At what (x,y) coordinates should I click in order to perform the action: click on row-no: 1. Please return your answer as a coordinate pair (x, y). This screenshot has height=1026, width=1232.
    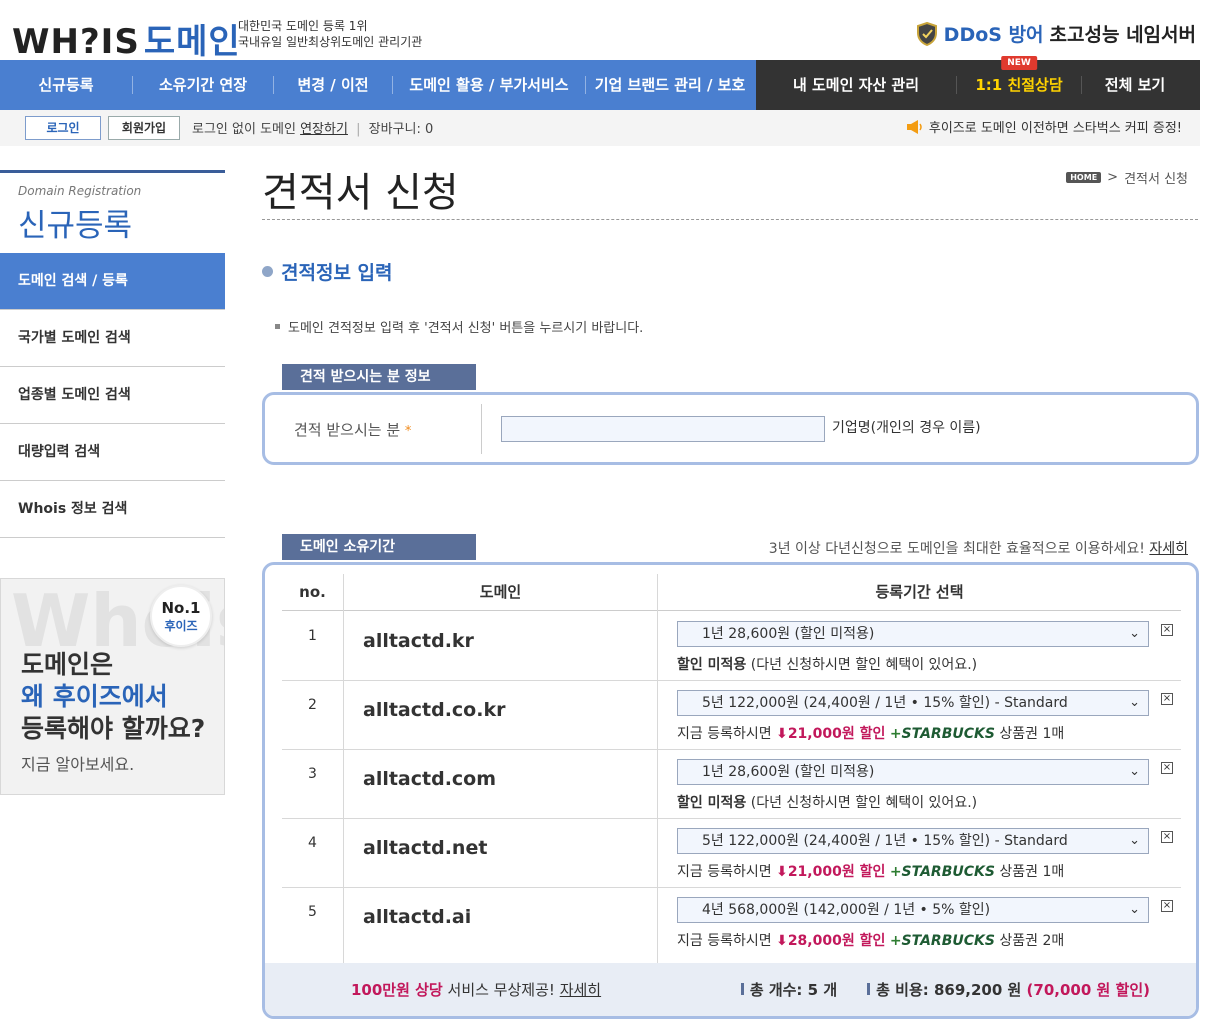
    Looking at the image, I should click on (312, 636).